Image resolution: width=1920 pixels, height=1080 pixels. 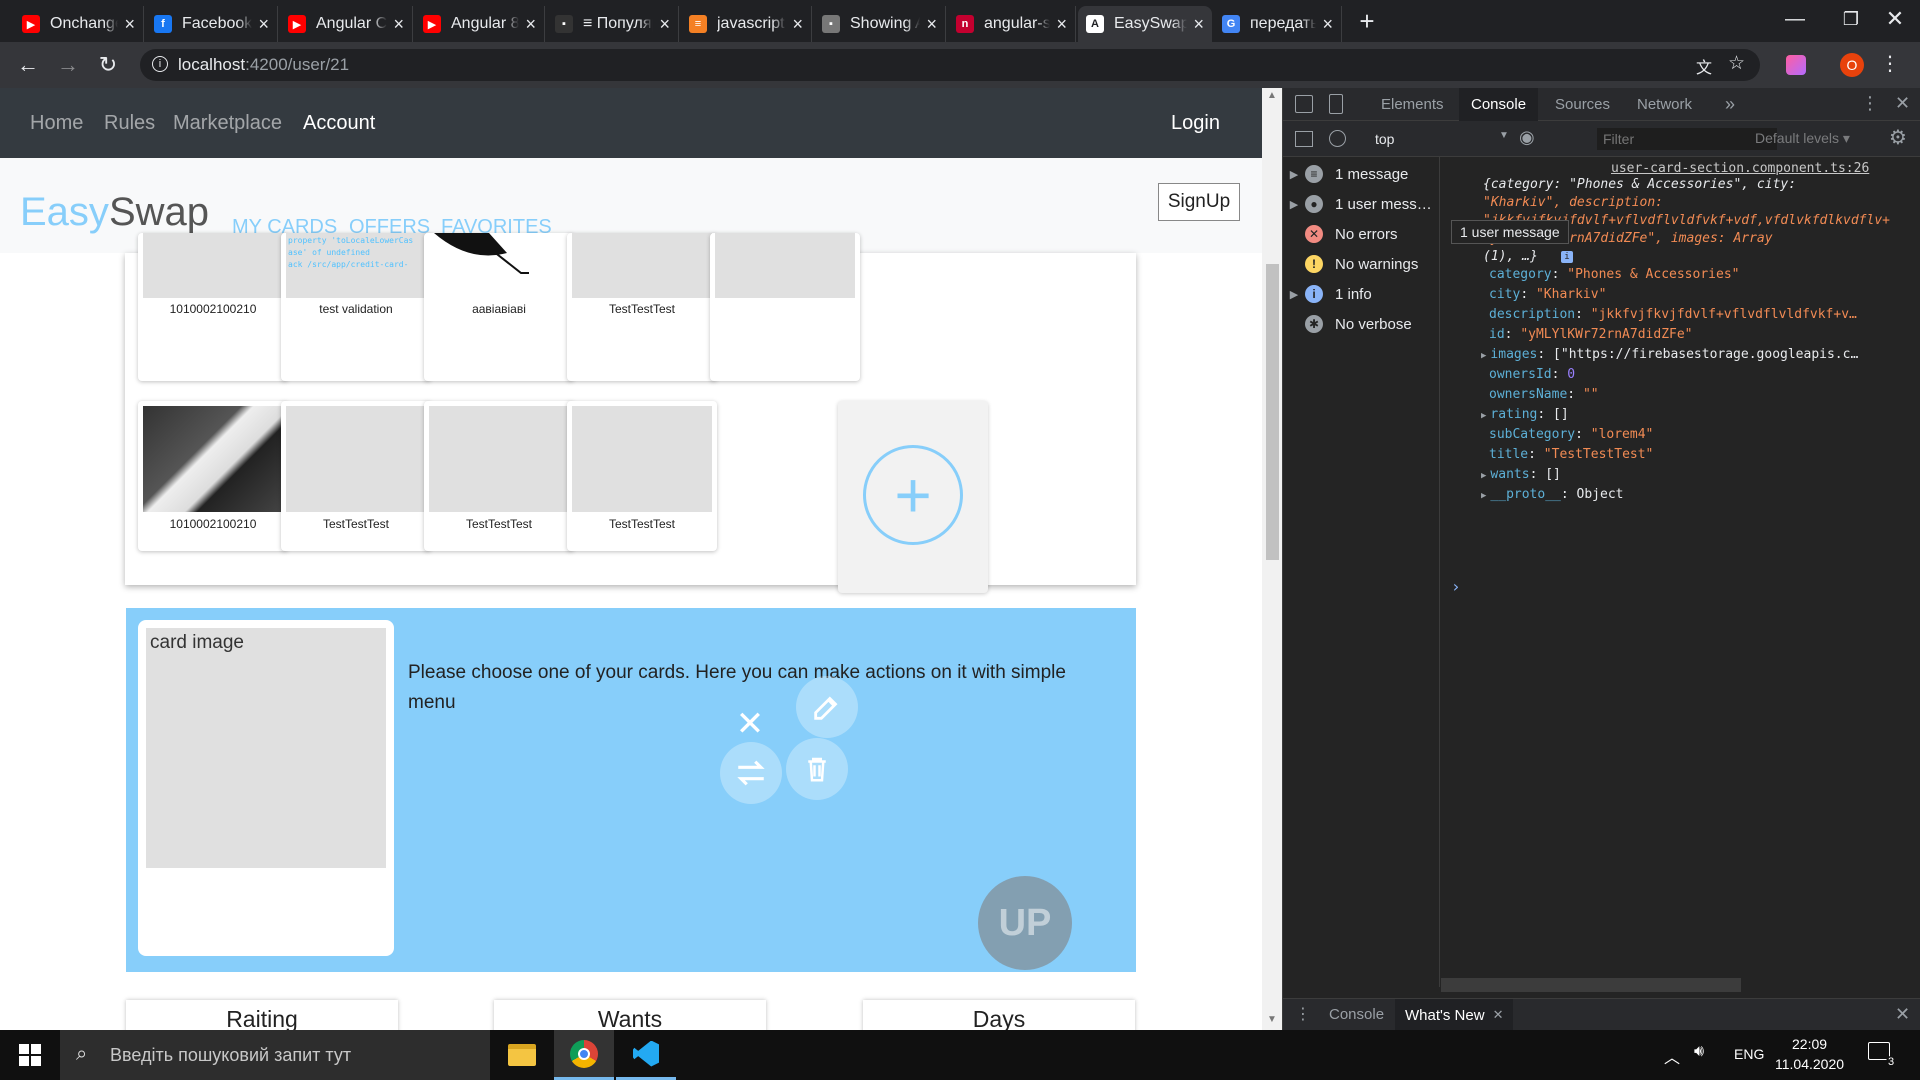 I want to click on log-summary-1: {category: "Phones & Accessories", city:, so click(x=1639, y=185).